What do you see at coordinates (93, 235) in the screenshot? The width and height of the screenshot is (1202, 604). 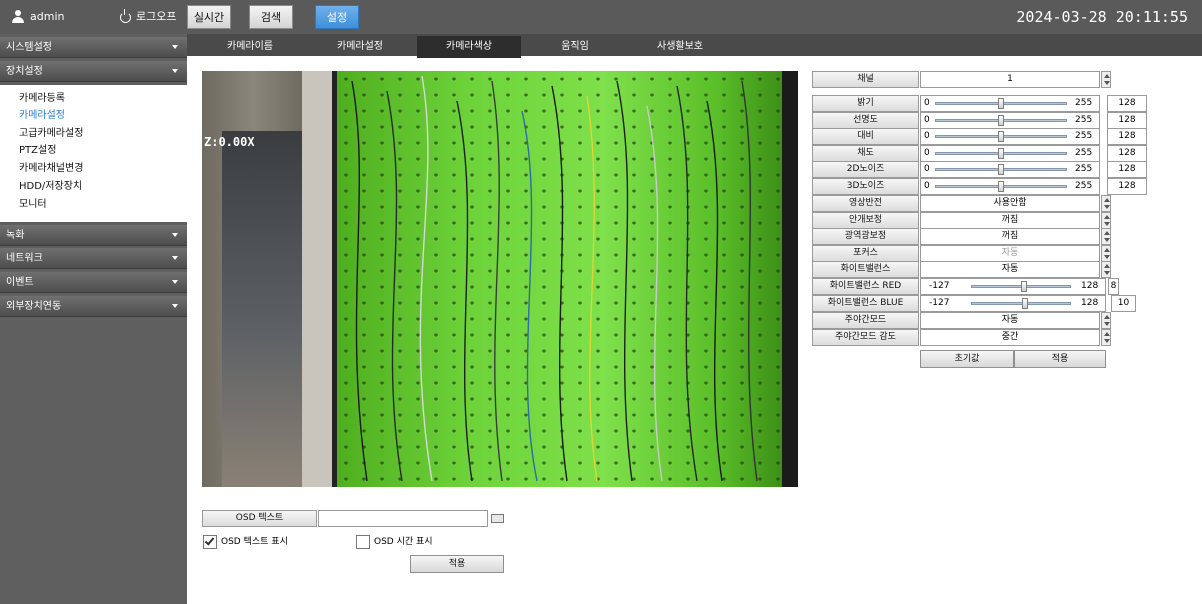 I see `sidebar-section-record: 녹화` at bounding box center [93, 235].